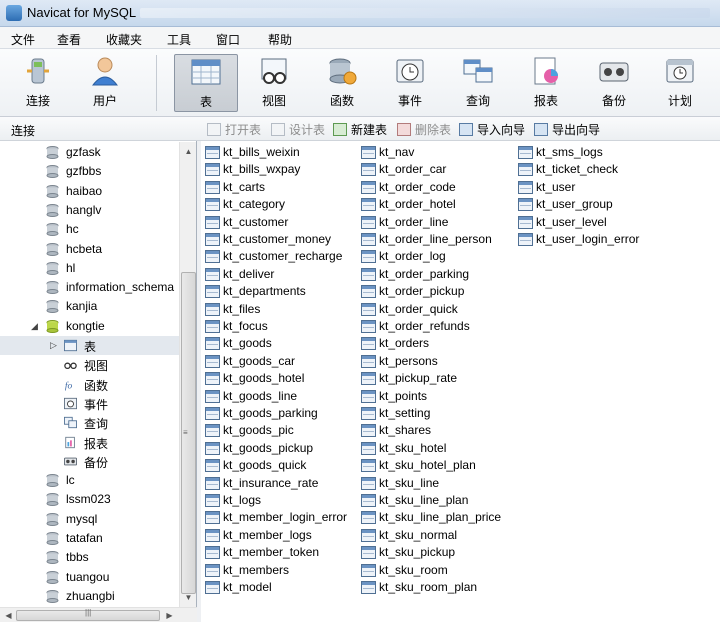  Describe the element at coordinates (567, 129) in the screenshot. I see `export-wizard-button: 导出向导` at that location.